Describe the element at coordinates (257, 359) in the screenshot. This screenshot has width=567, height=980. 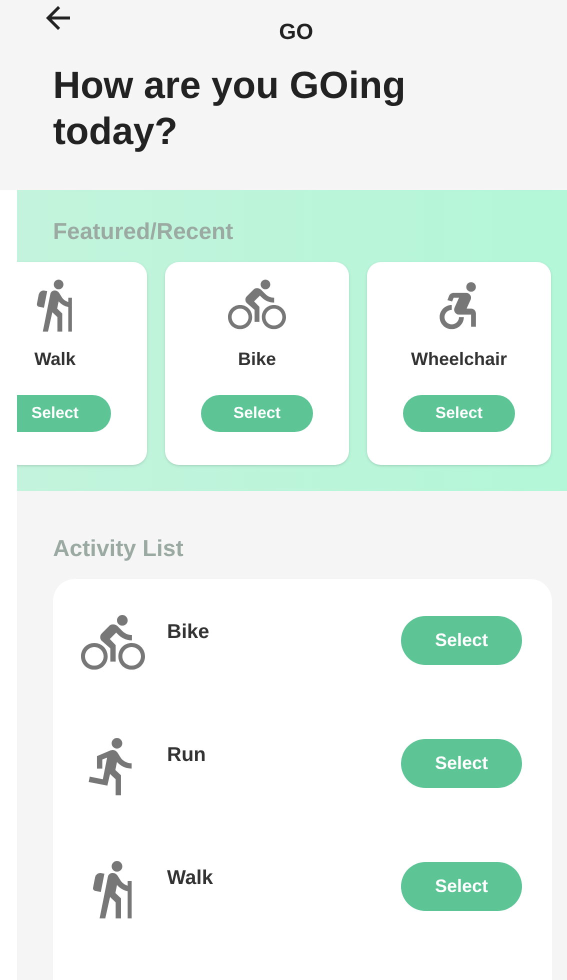
I see `activity-label: Bike` at that location.